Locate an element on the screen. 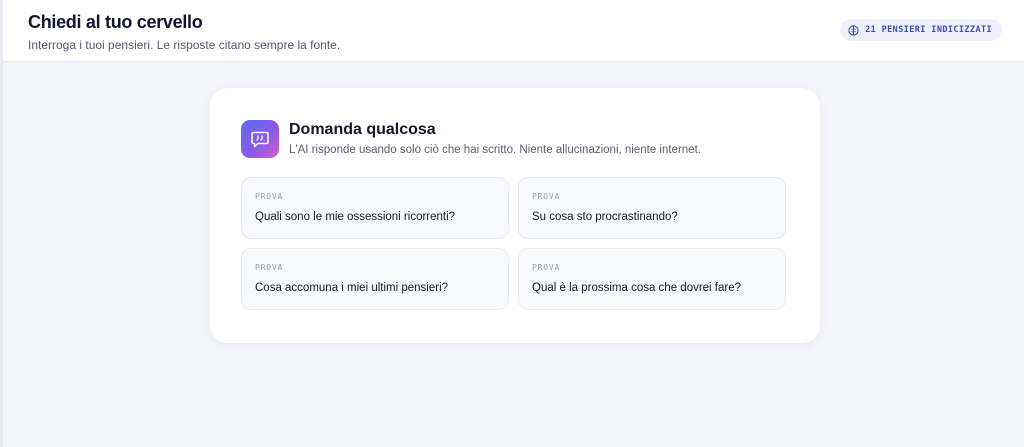  suggestion-question: Su cosa sto procrastinando? is located at coordinates (605, 217).